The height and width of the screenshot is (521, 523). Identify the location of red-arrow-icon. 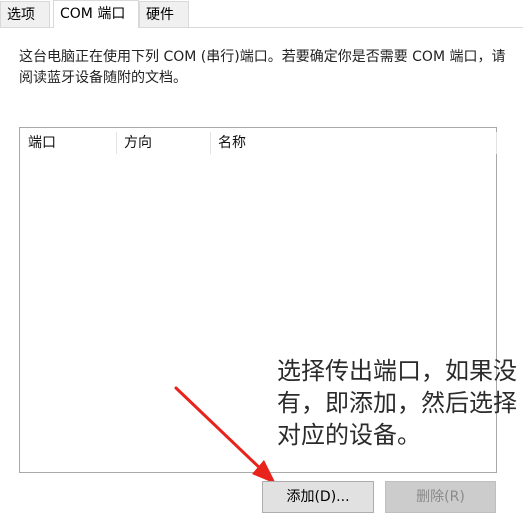
(225, 435).